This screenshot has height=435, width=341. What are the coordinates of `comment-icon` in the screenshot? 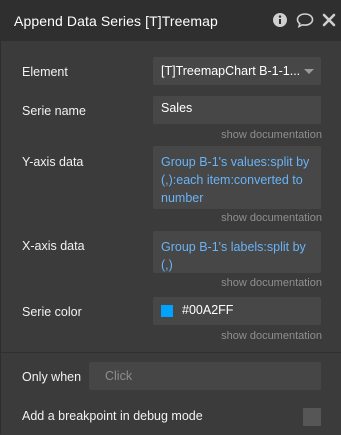 It's located at (305, 20).